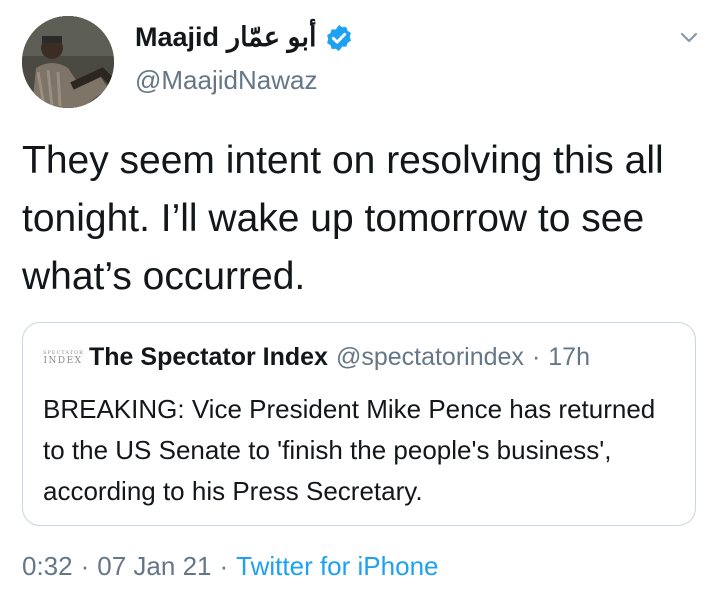  What do you see at coordinates (230, 566) in the screenshot?
I see `tweet-meta: 0:32 · 07 Jan 21 · Twitter for iPhone` at bounding box center [230, 566].